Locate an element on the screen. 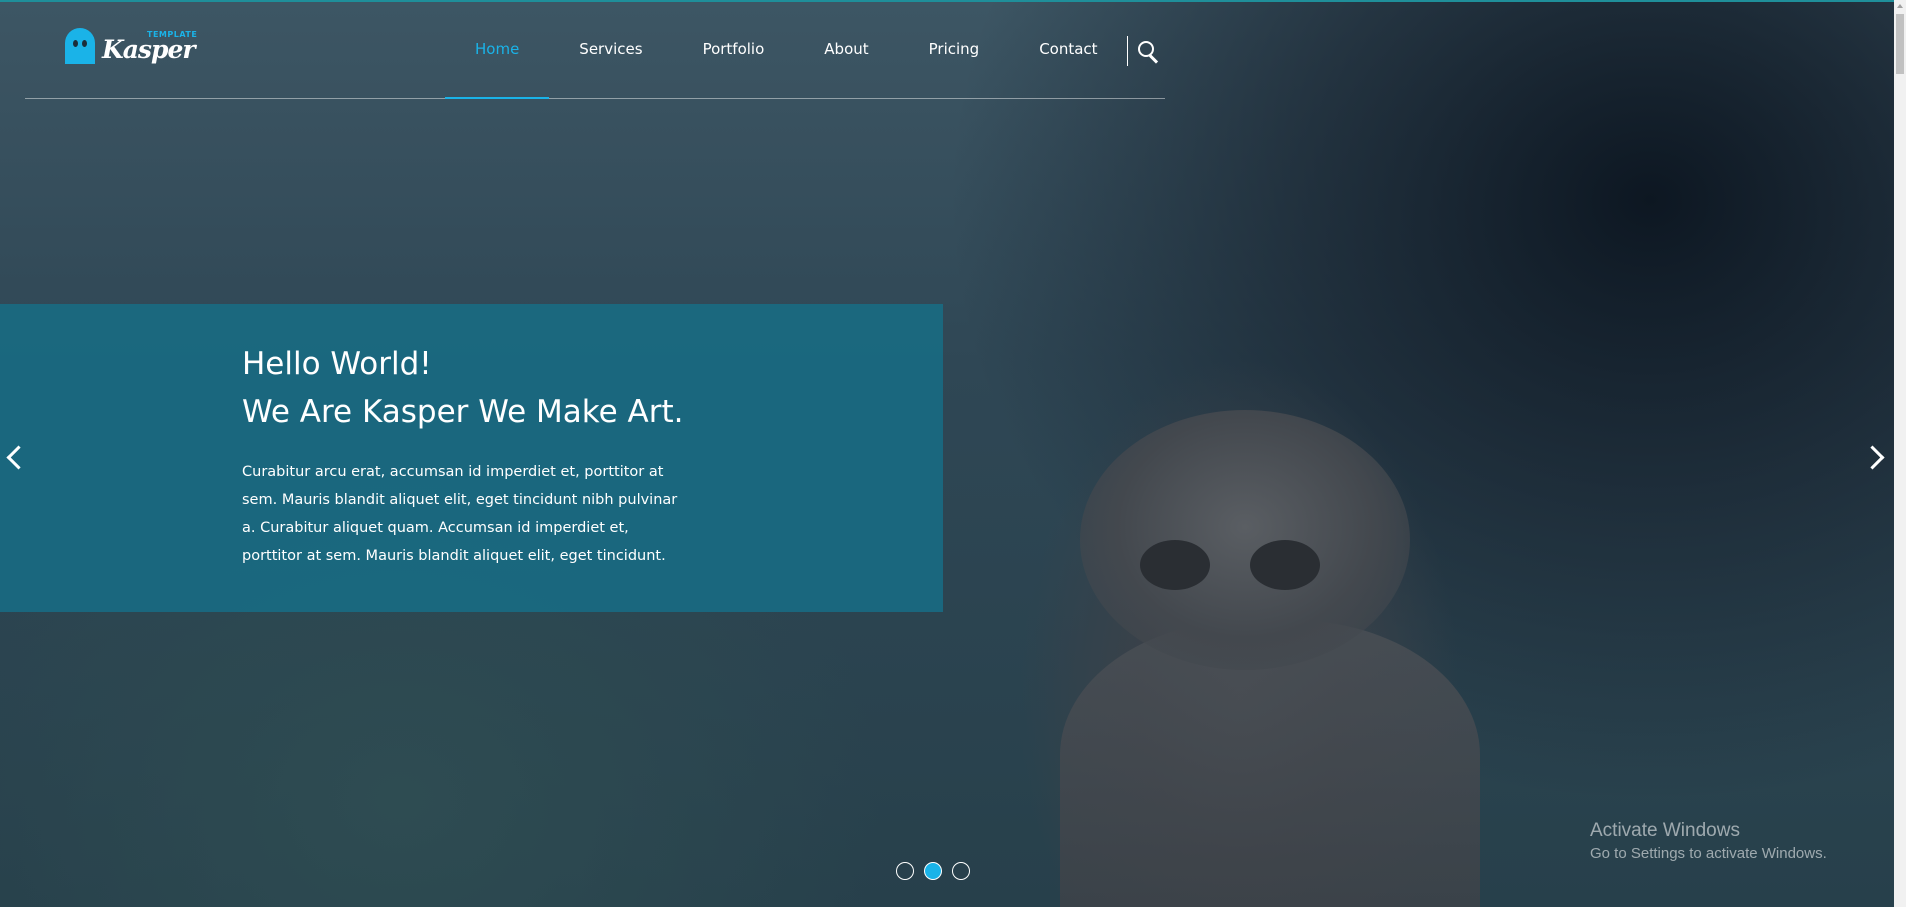 Image resolution: width=1906 pixels, height=907 pixels. owl-eye-left is located at coordinates (1175, 565).